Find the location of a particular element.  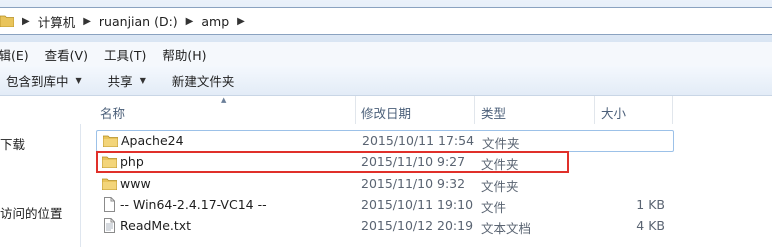

file-name: www is located at coordinates (135, 183).